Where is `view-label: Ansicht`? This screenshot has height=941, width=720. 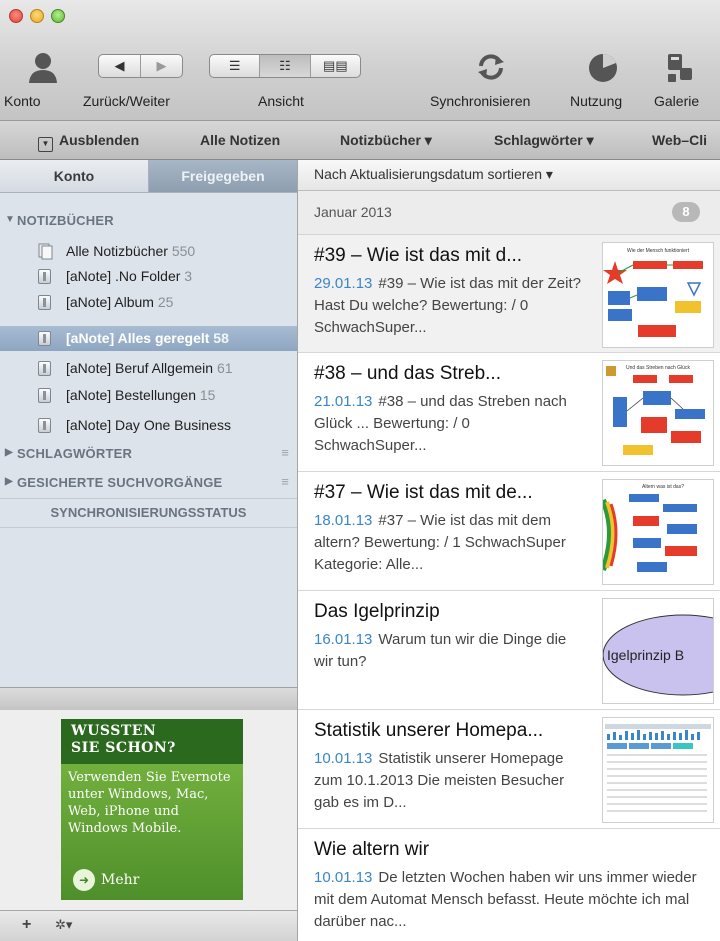
view-label: Ansicht is located at coordinates (281, 101).